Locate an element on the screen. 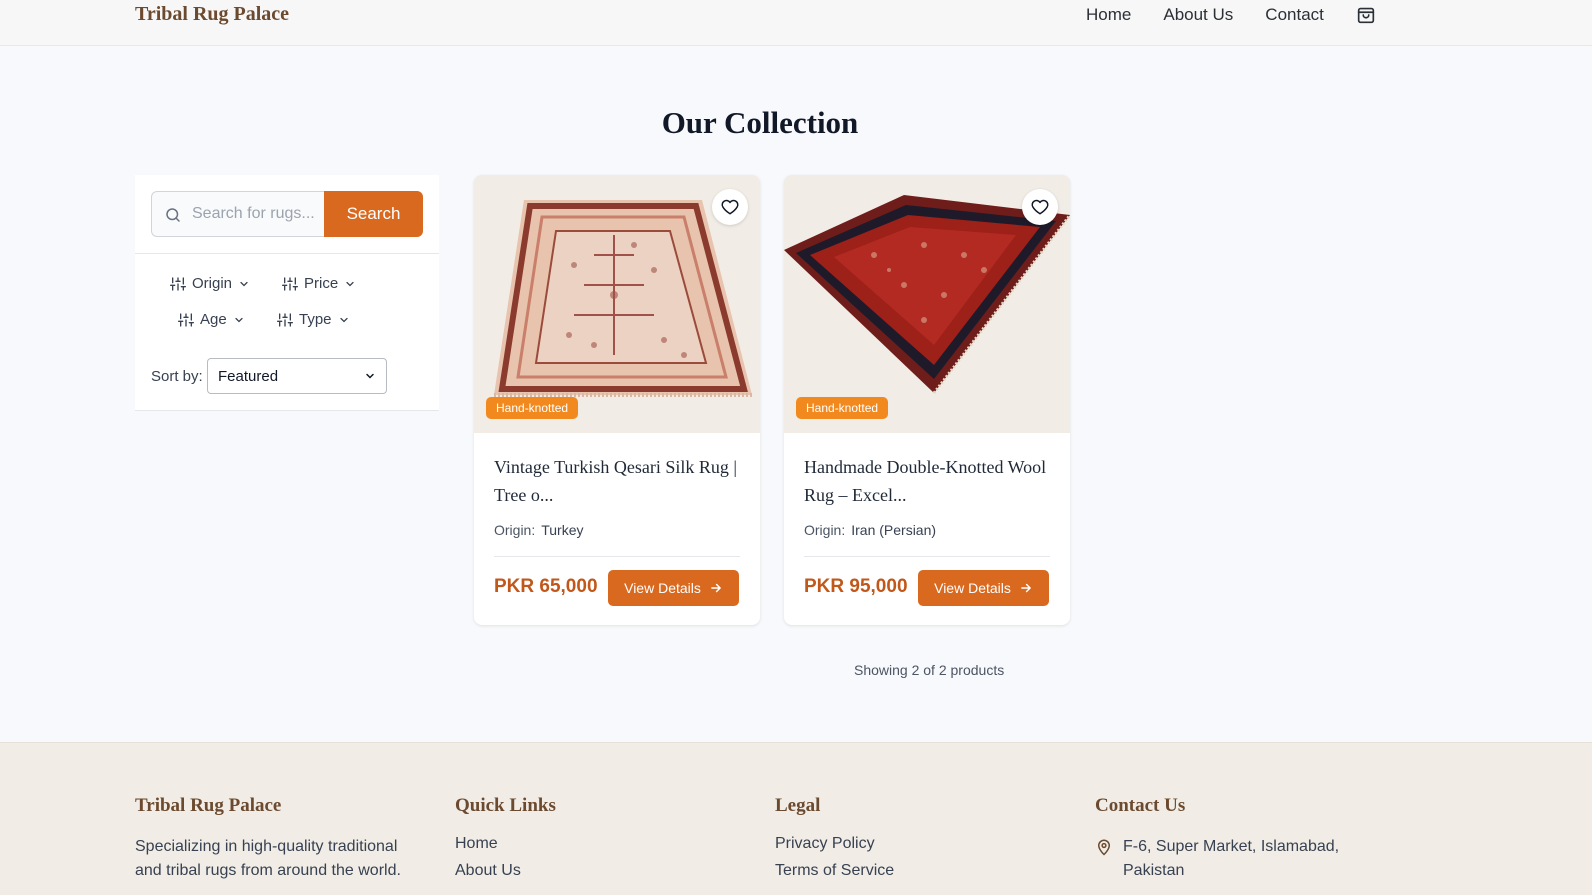 The width and height of the screenshot is (1592, 895). search-box is located at coordinates (237, 214).